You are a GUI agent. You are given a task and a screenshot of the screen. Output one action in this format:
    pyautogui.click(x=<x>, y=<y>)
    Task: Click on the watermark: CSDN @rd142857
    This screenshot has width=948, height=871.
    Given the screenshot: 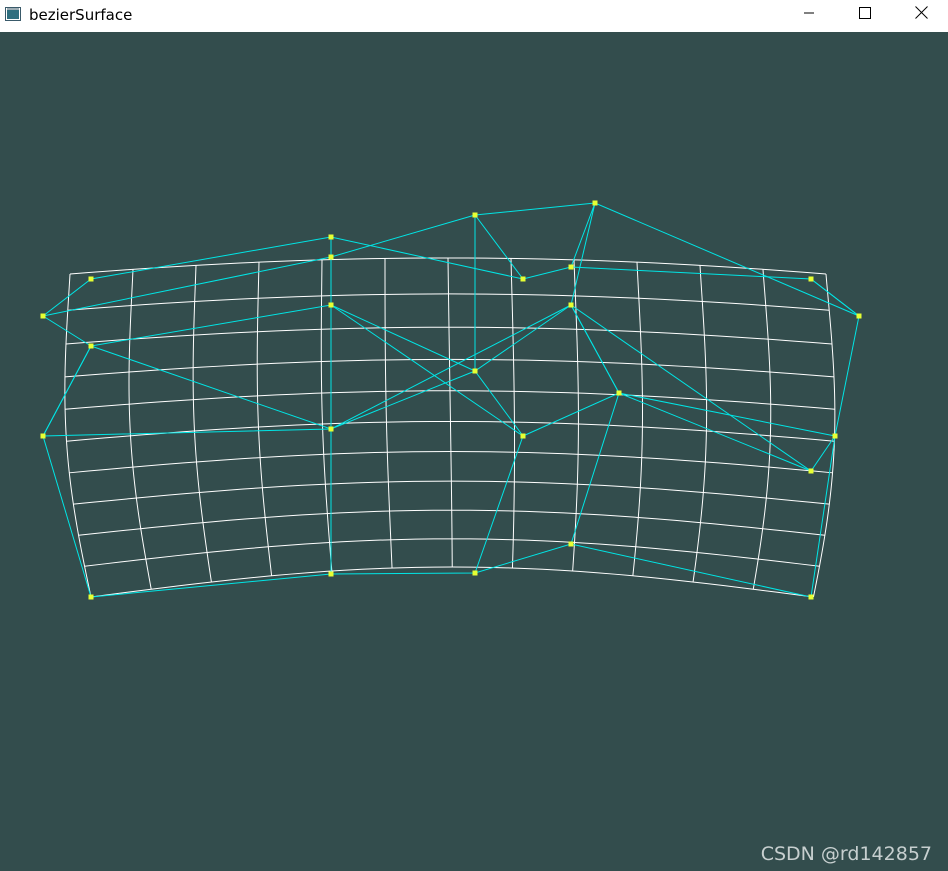 What is the action you would take?
    pyautogui.click(x=846, y=854)
    